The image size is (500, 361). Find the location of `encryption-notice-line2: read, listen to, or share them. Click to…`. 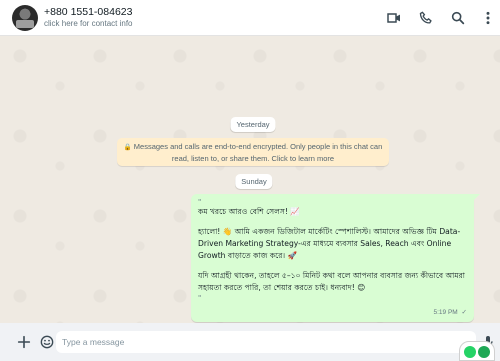

encryption-notice-line2: read, listen to, or share them. Click to… is located at coordinates (253, 158).